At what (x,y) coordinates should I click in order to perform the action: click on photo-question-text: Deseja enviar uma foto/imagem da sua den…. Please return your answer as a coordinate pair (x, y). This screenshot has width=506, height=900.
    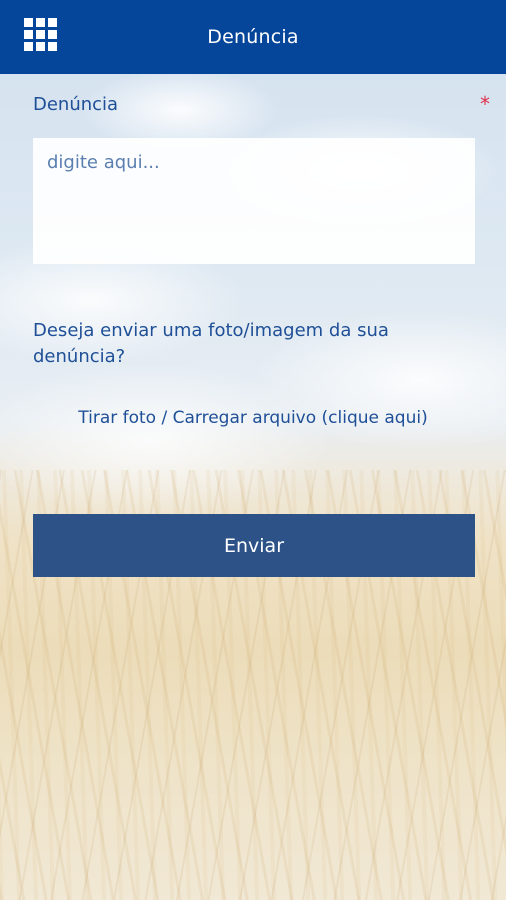
    Looking at the image, I should click on (211, 343).